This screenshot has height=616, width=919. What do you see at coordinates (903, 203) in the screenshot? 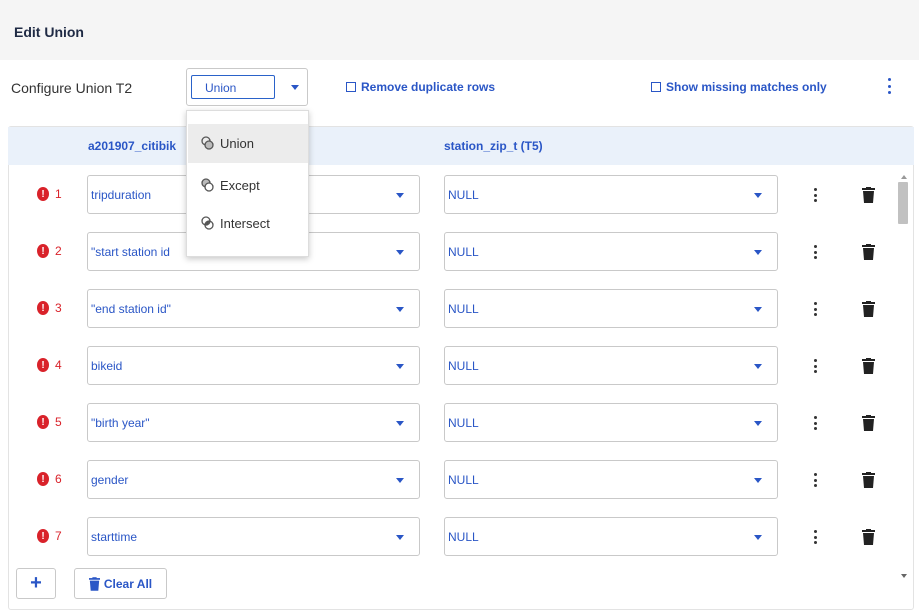
I see `scrollbar-thumb` at bounding box center [903, 203].